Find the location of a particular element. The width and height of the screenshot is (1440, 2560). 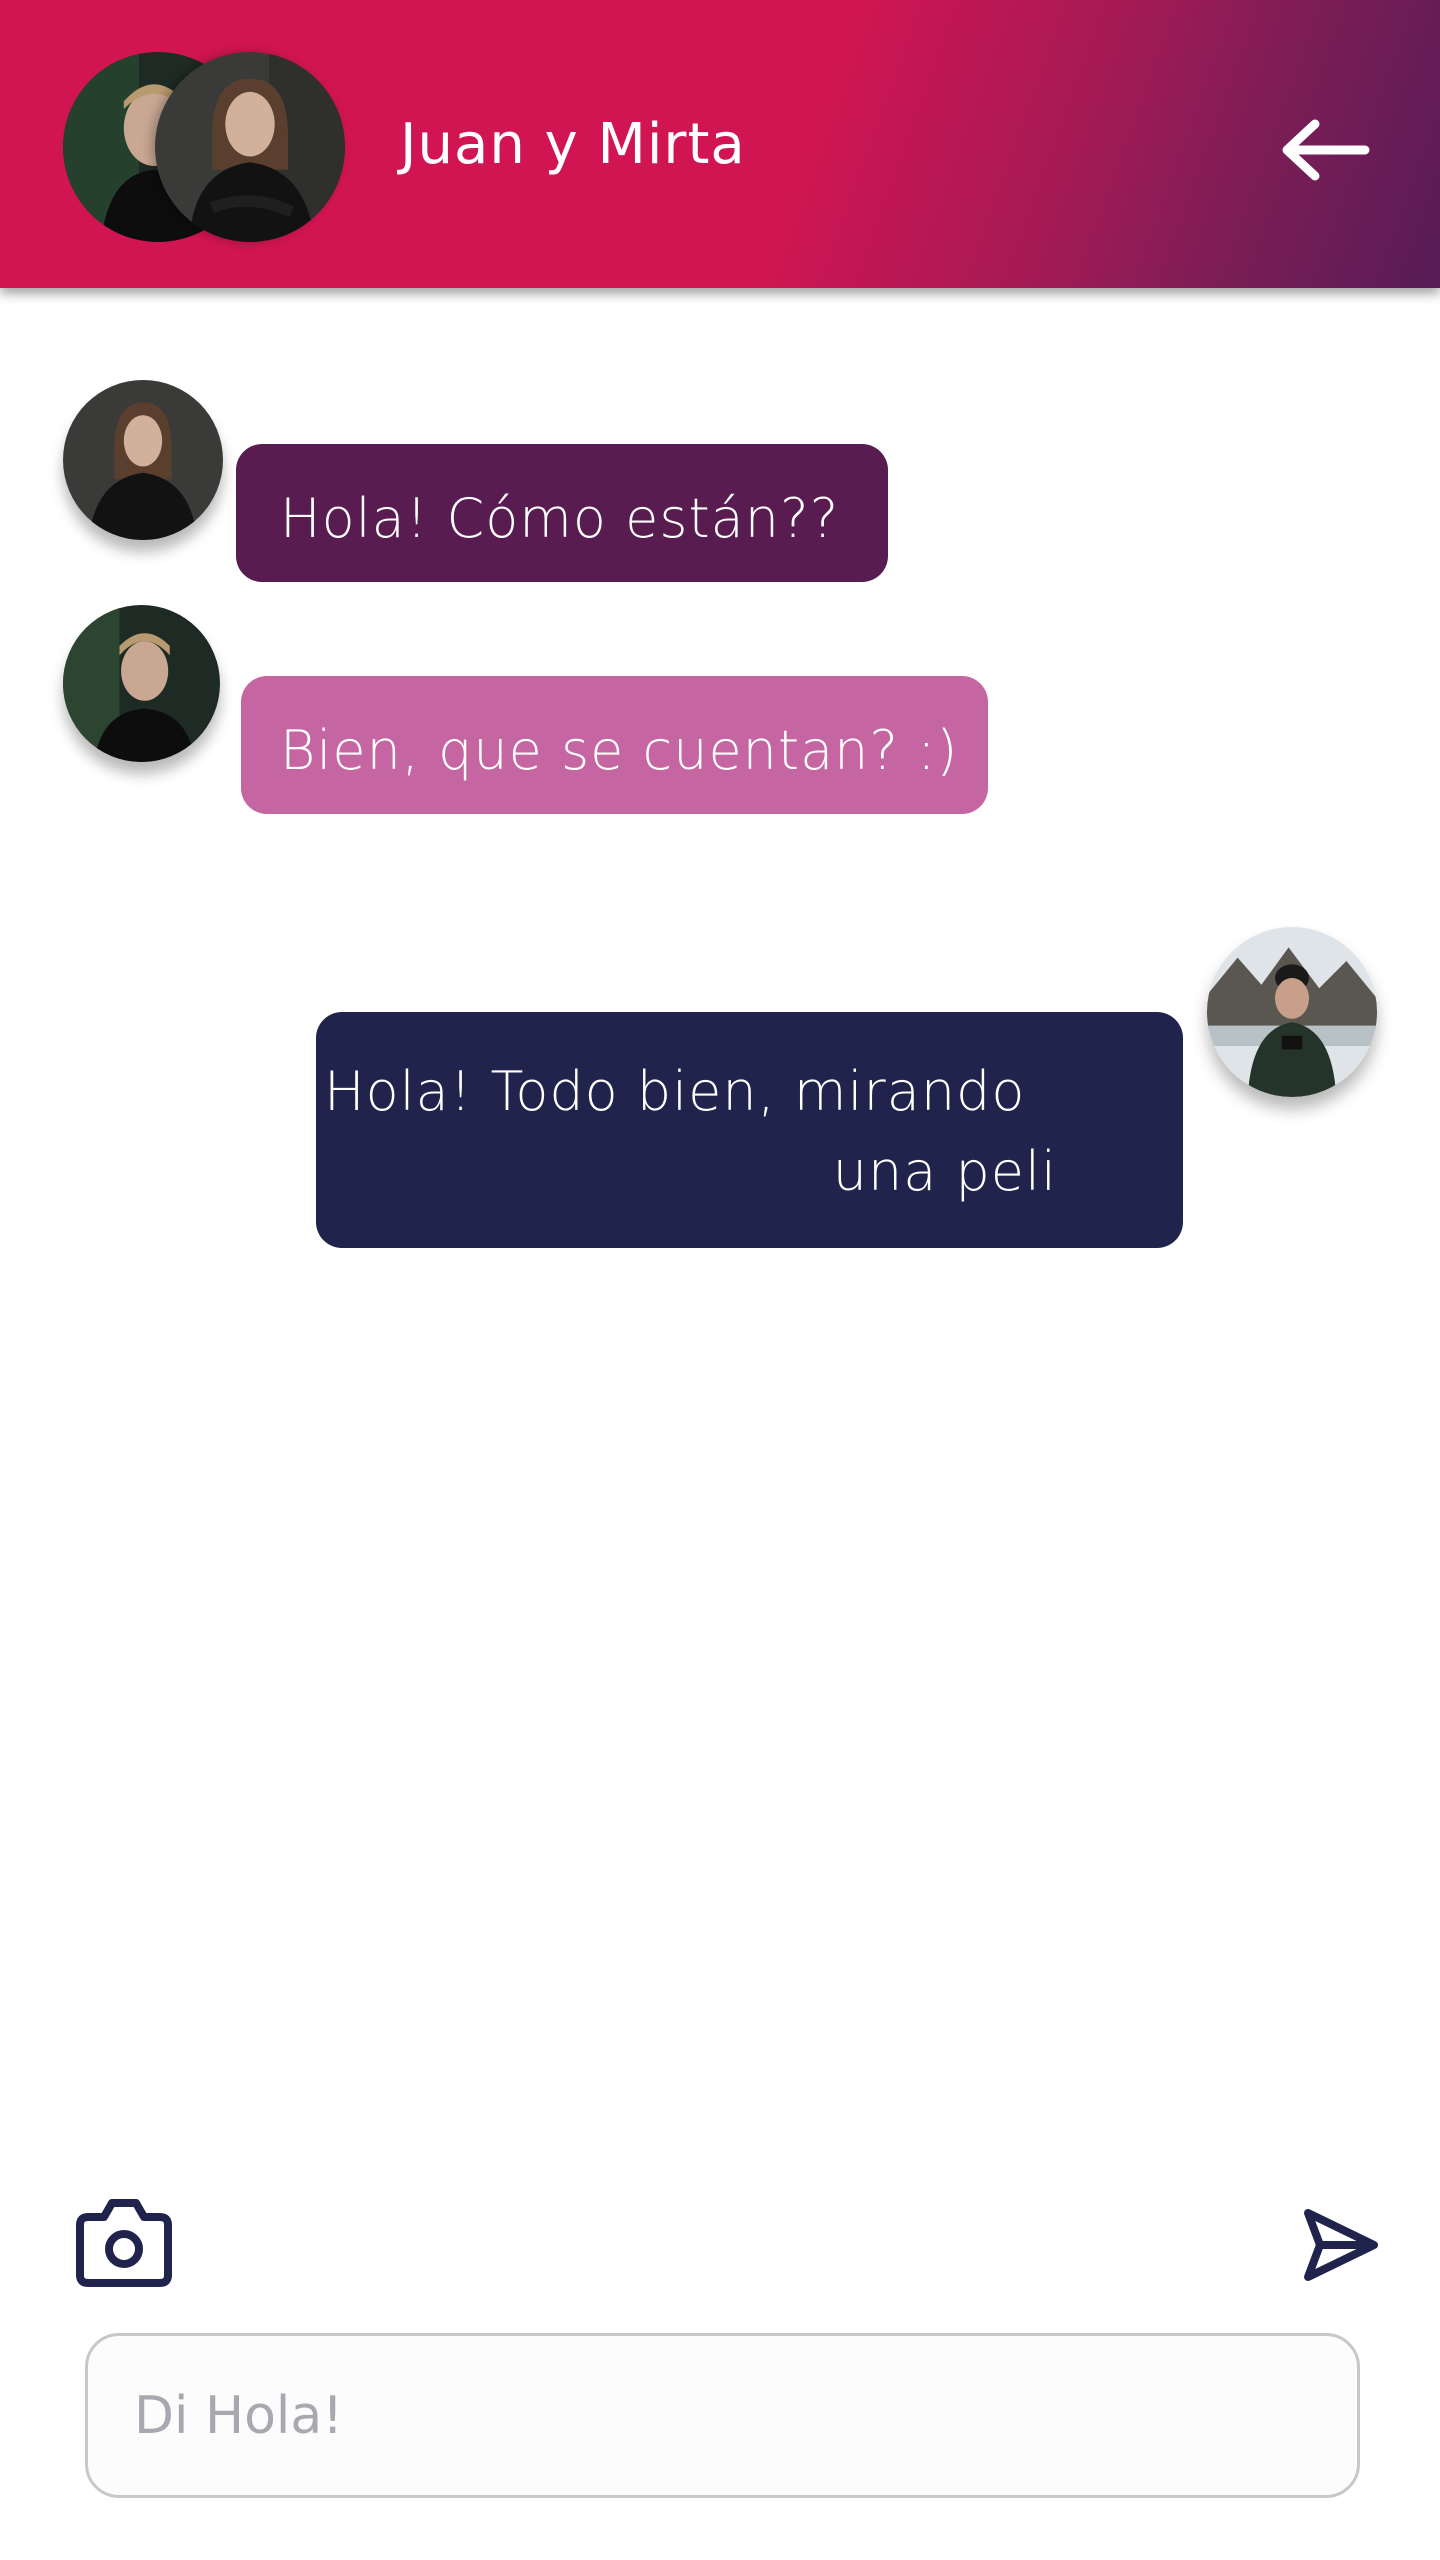

send-icon is located at coordinates (1341, 2245).